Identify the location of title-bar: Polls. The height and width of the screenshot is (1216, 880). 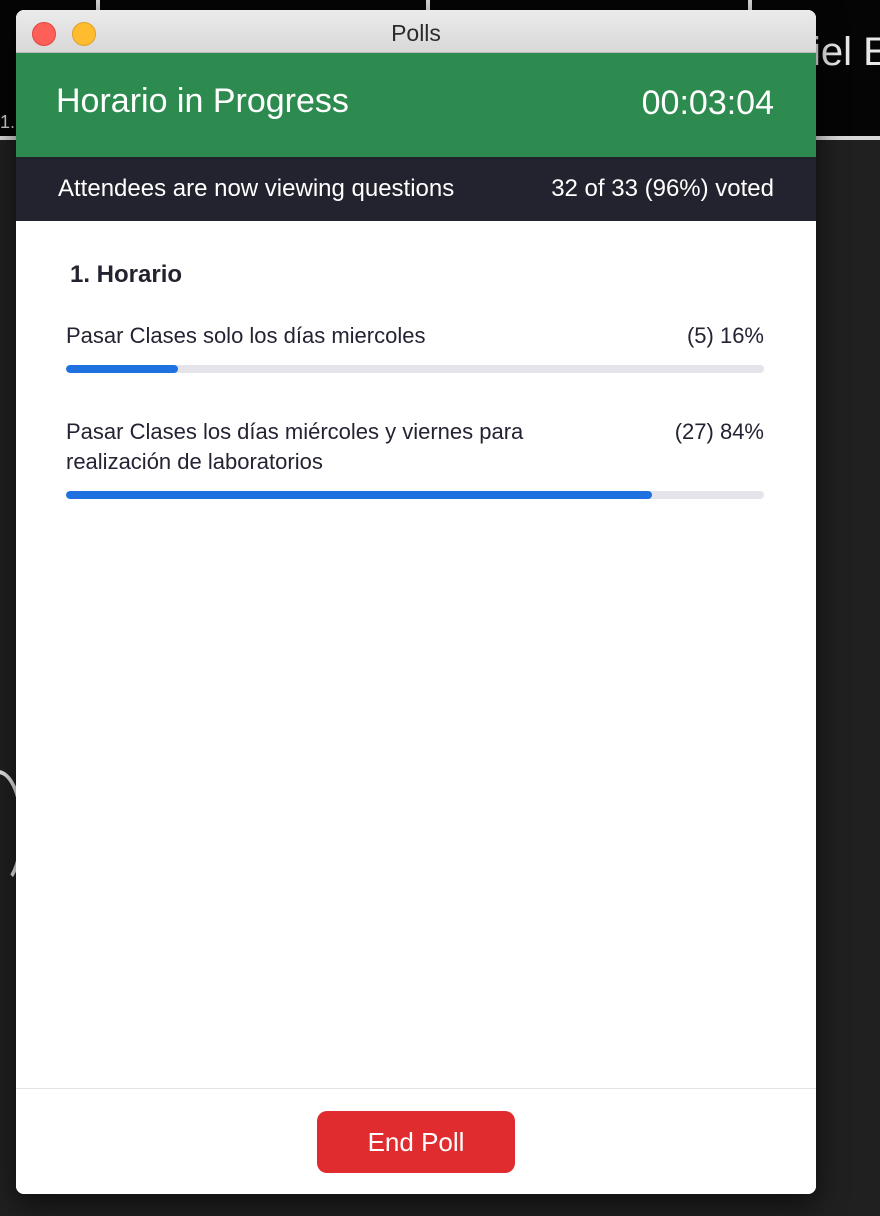
(416, 31).